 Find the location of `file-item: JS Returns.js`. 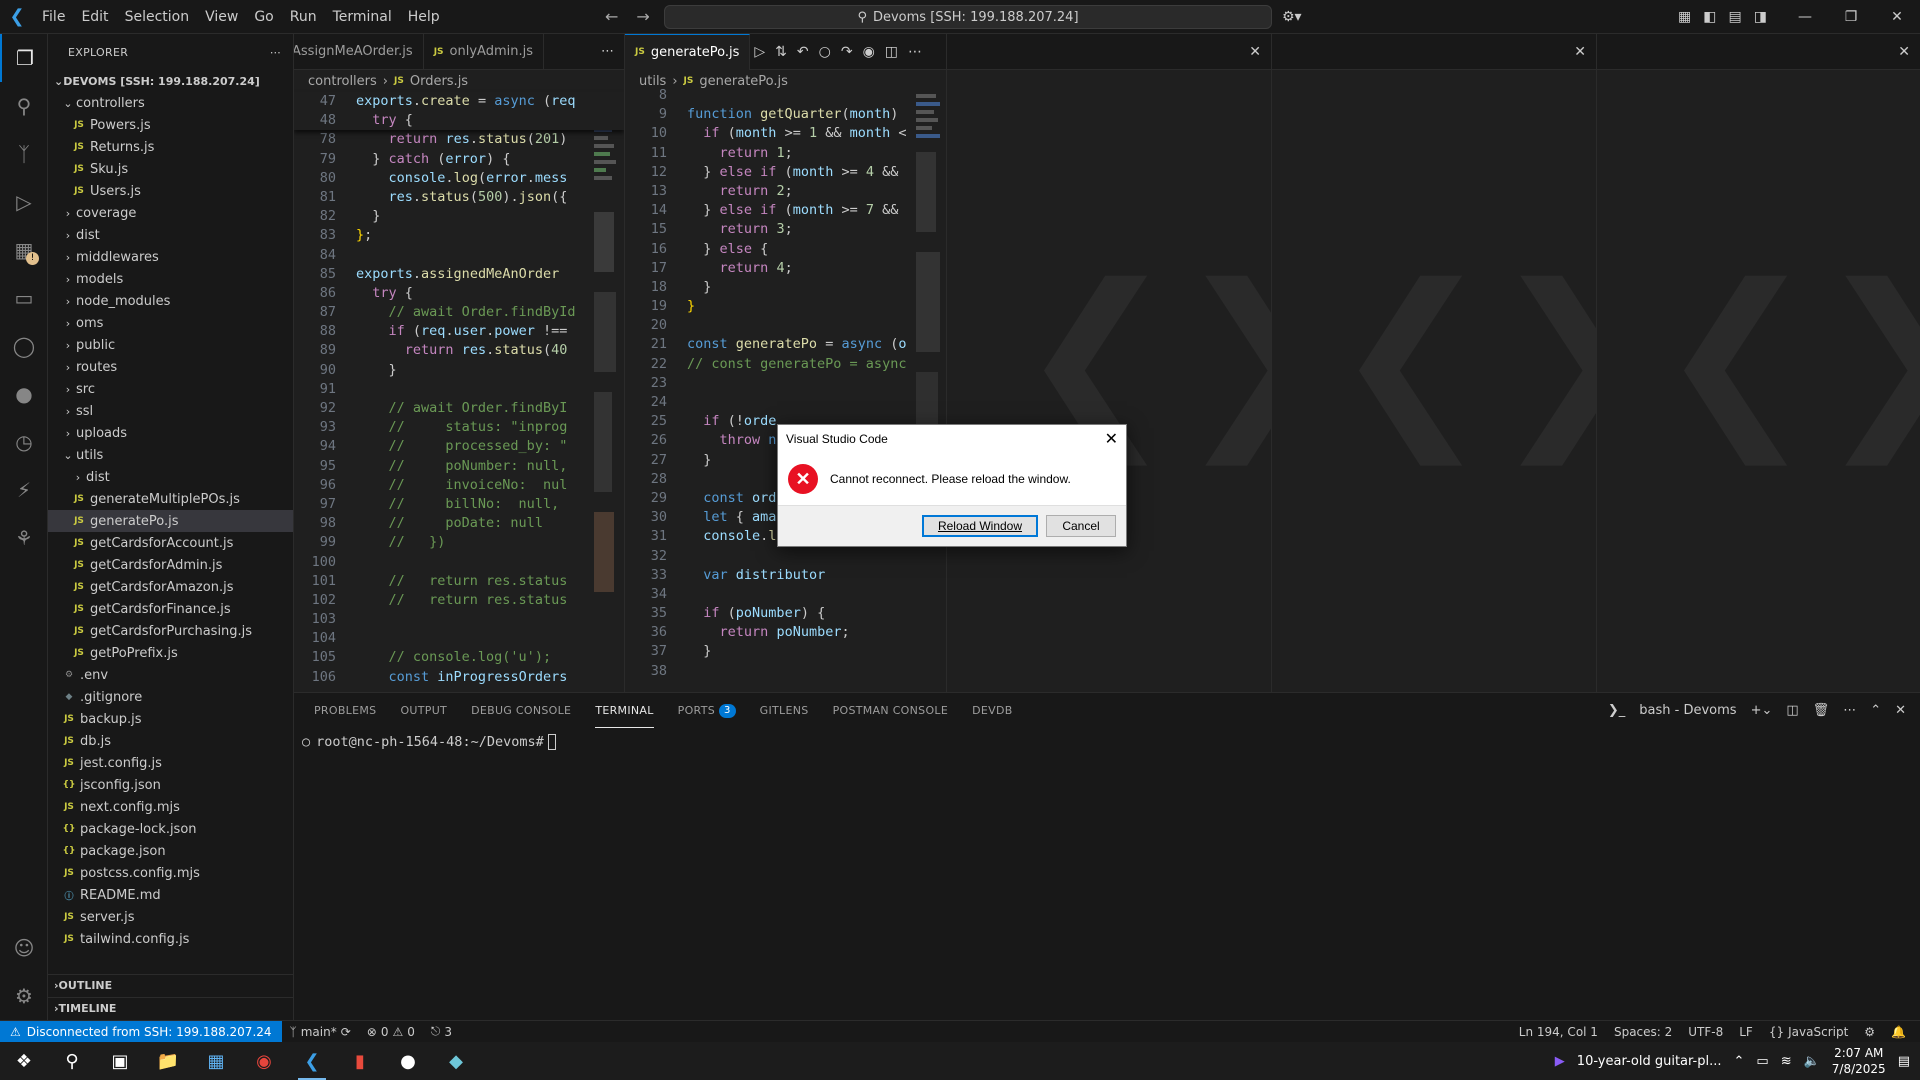

file-item: JS Returns.js is located at coordinates (170, 147).